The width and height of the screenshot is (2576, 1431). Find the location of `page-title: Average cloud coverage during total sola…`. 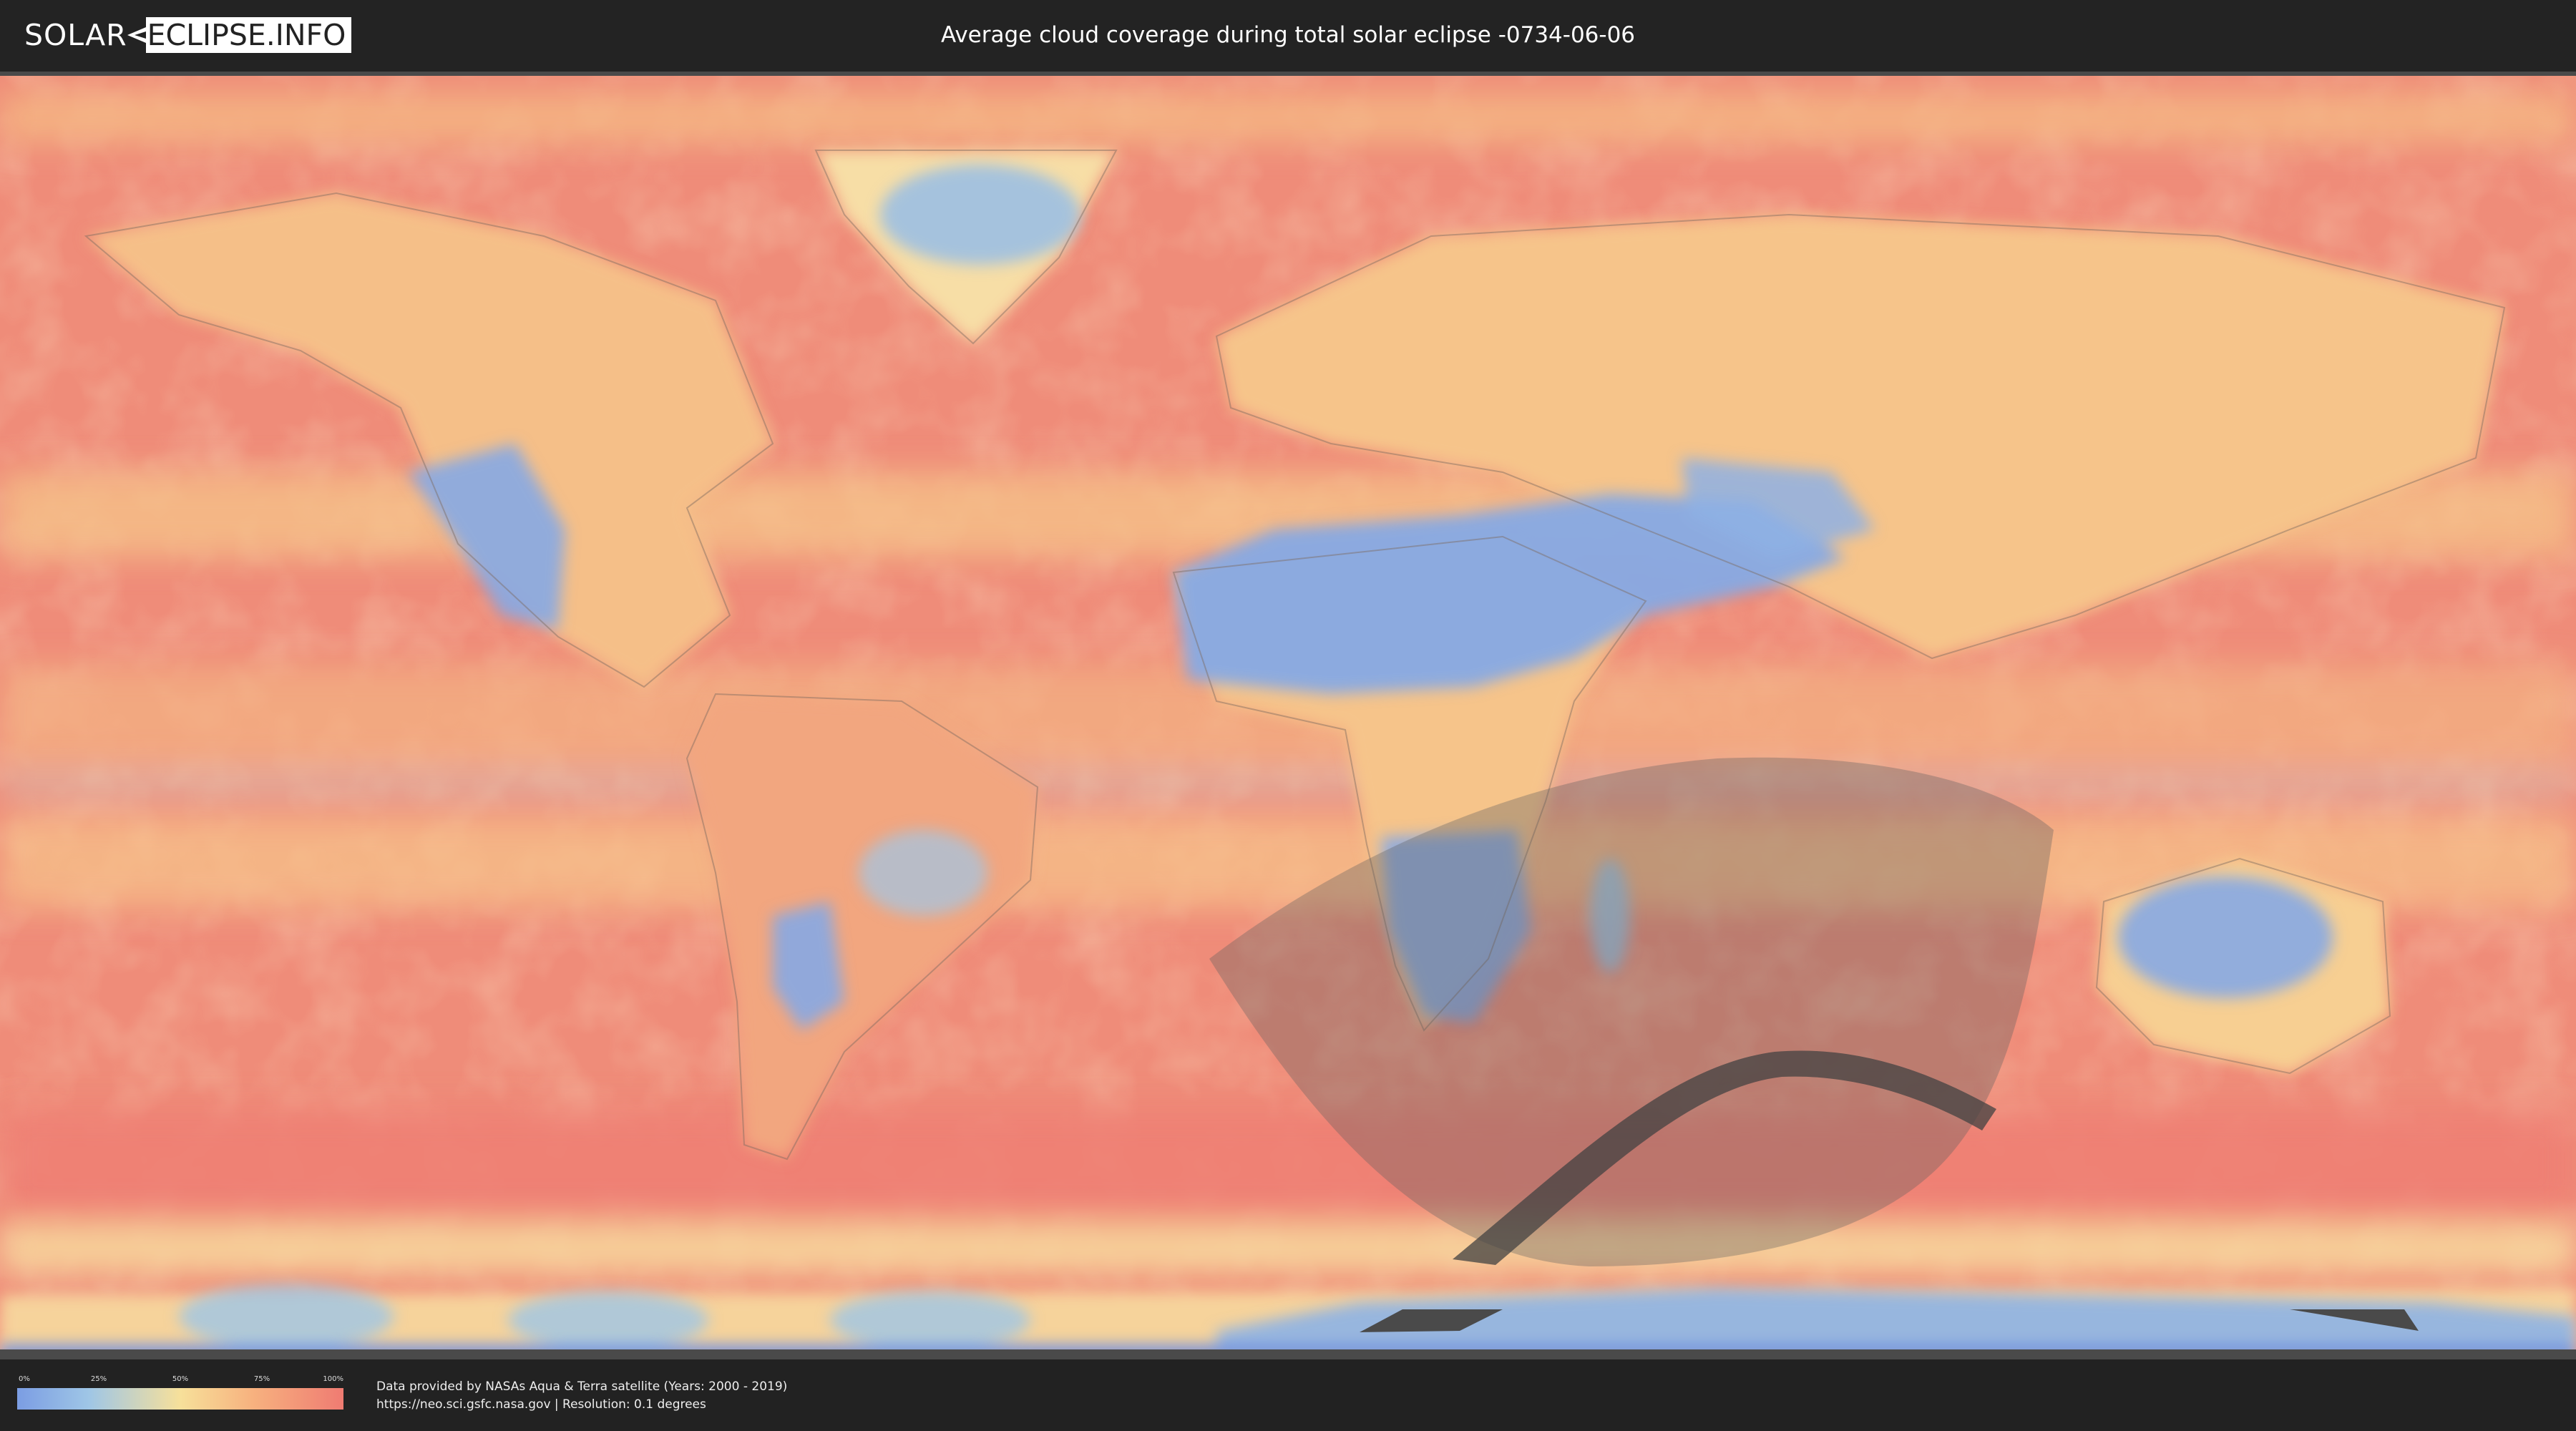

page-title: Average cloud coverage during total sola… is located at coordinates (1288, 35).